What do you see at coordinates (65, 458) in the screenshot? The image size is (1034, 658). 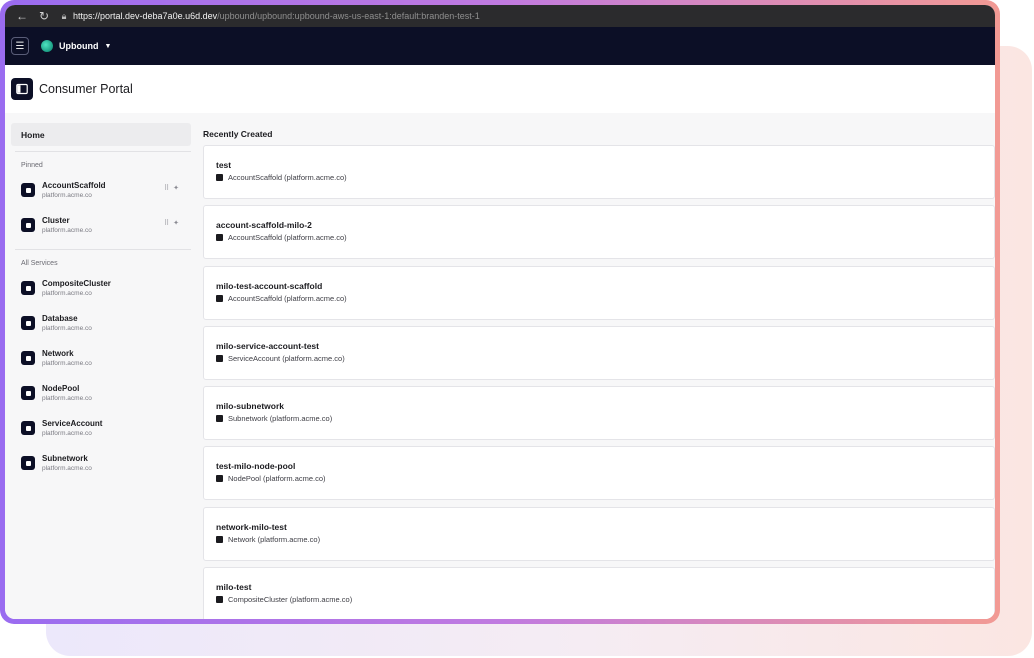 I see `service-name: Subnetwork` at bounding box center [65, 458].